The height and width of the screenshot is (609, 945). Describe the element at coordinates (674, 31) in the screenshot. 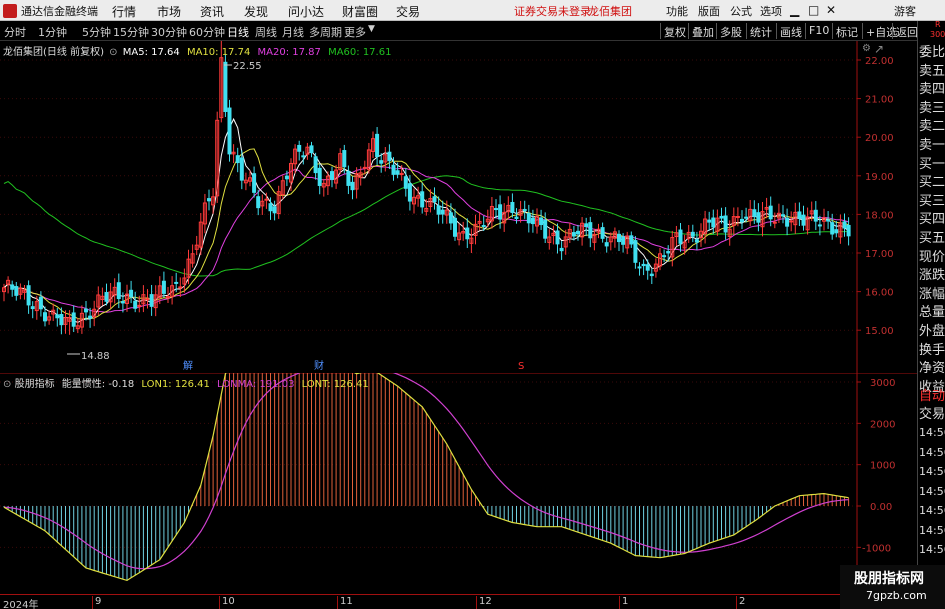

I see `adjust-button: 复权` at that location.